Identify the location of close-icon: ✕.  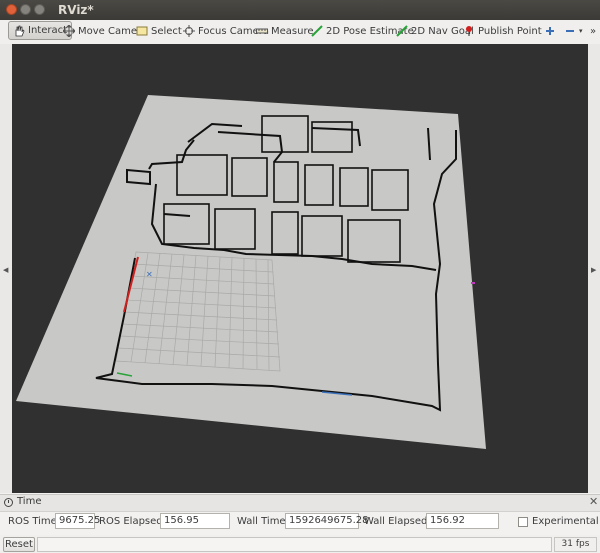
(593, 501).